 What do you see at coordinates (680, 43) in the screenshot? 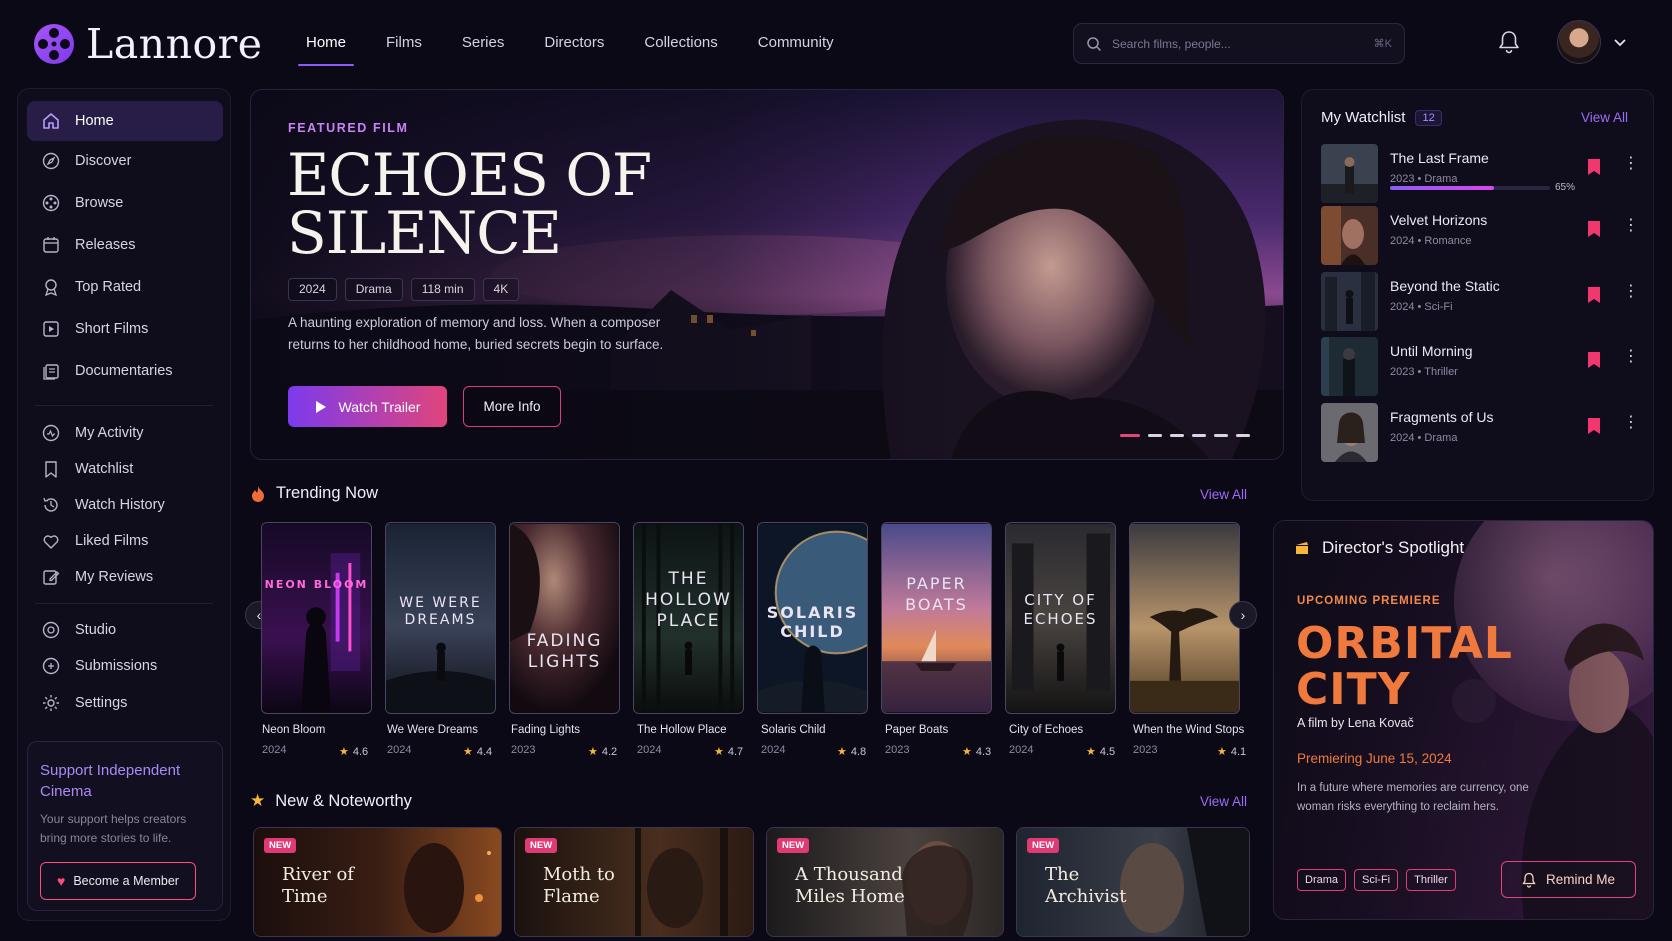
I see `nav-collections: Collections` at bounding box center [680, 43].